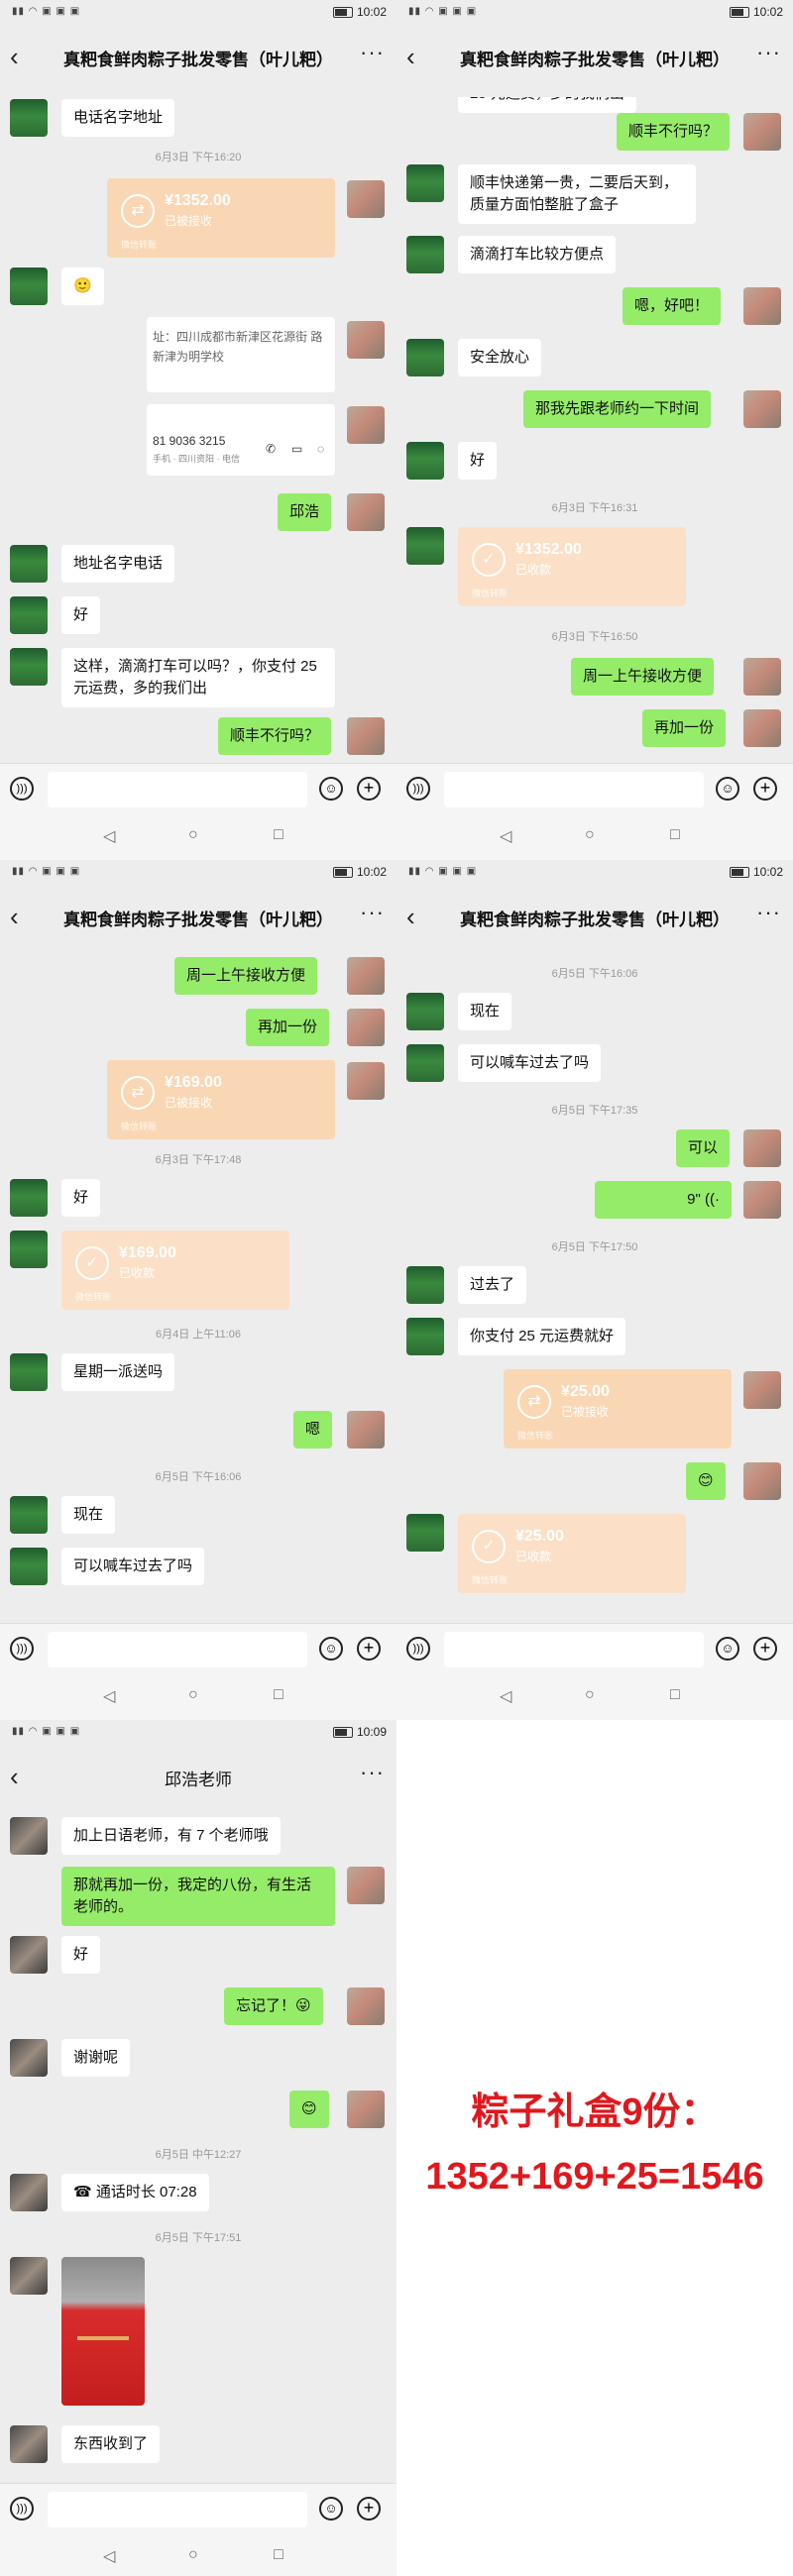  Describe the element at coordinates (135, 2193) in the screenshot. I see `call-record: ☎ 通话时长 07:28` at that location.